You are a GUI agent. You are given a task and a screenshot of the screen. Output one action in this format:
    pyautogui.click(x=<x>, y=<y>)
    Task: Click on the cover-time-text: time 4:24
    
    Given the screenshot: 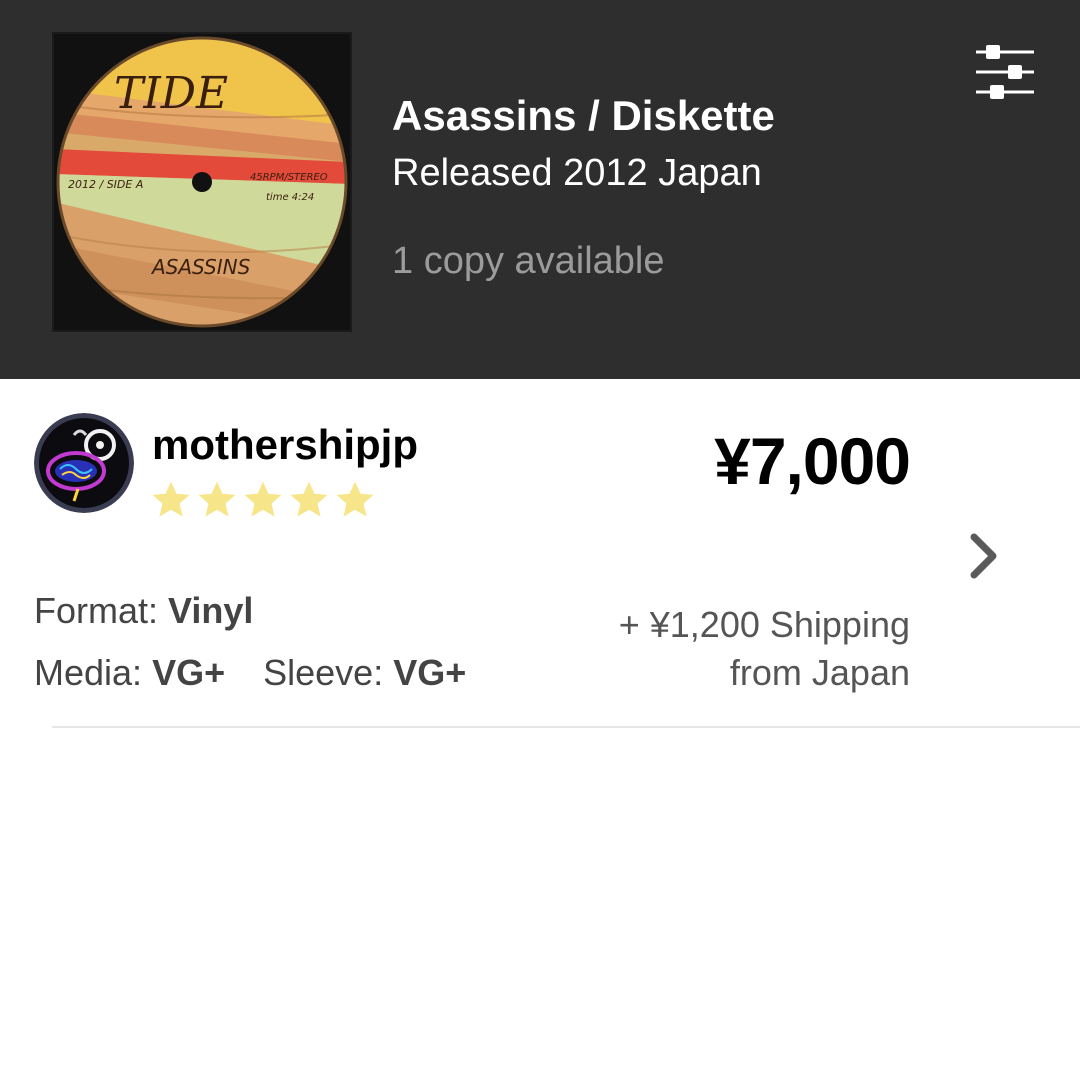 What is the action you would take?
    pyautogui.click(x=290, y=197)
    